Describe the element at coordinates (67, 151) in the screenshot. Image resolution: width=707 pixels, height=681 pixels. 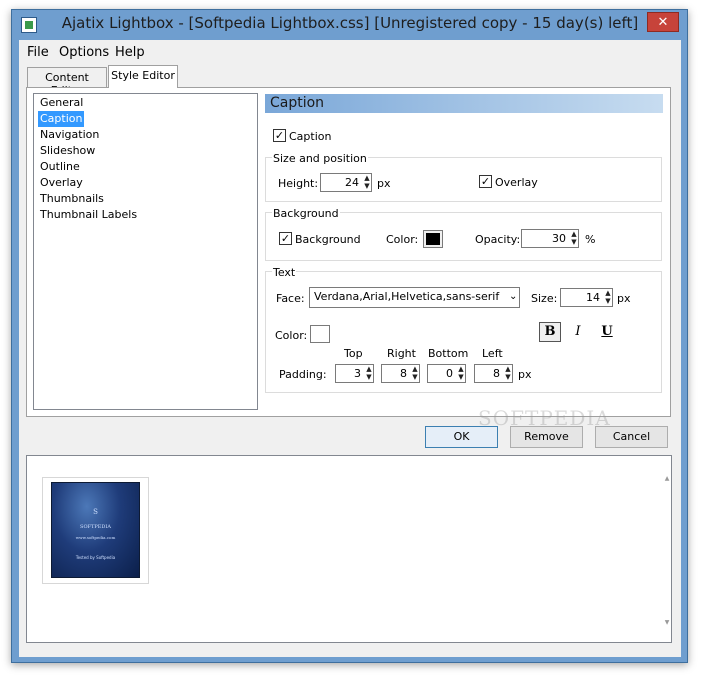
I see `list-item-slideshow: Slideshow` at that location.